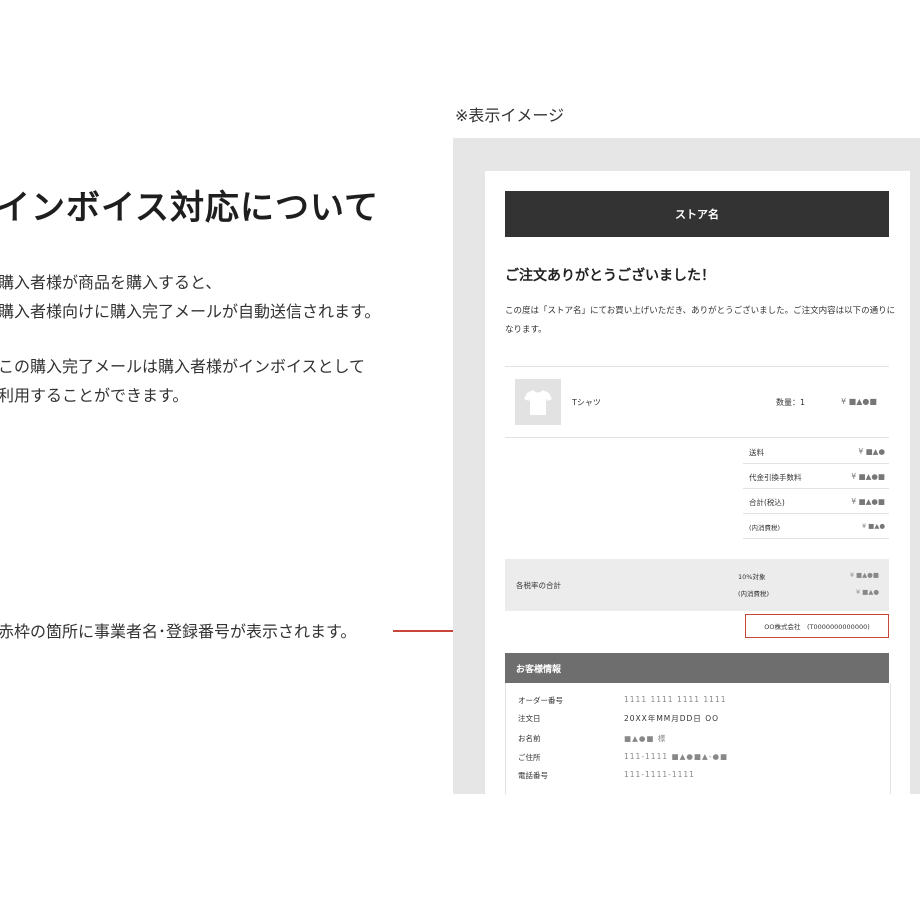 The width and height of the screenshot is (920, 920). Describe the element at coordinates (859, 401) in the screenshot. I see `item-price: ¥ ■▲●■` at that location.